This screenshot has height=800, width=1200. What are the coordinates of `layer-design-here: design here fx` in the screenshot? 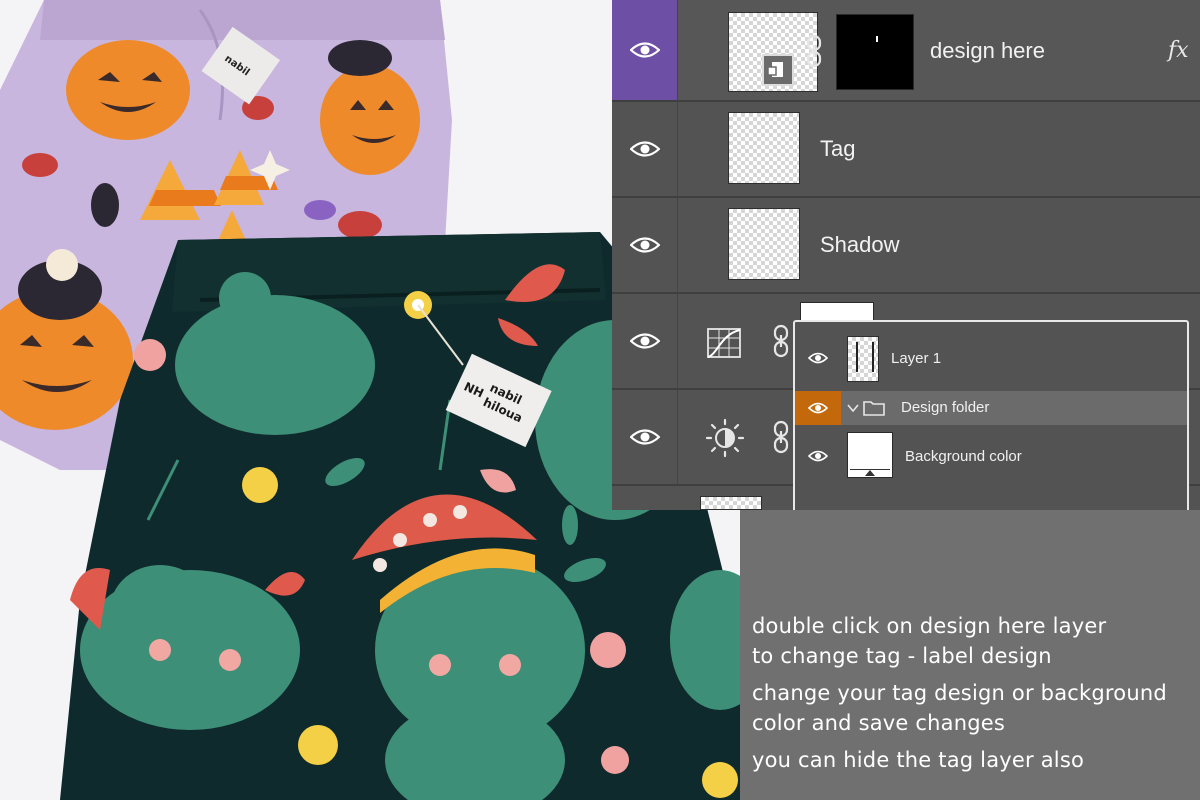 It's located at (906, 51).